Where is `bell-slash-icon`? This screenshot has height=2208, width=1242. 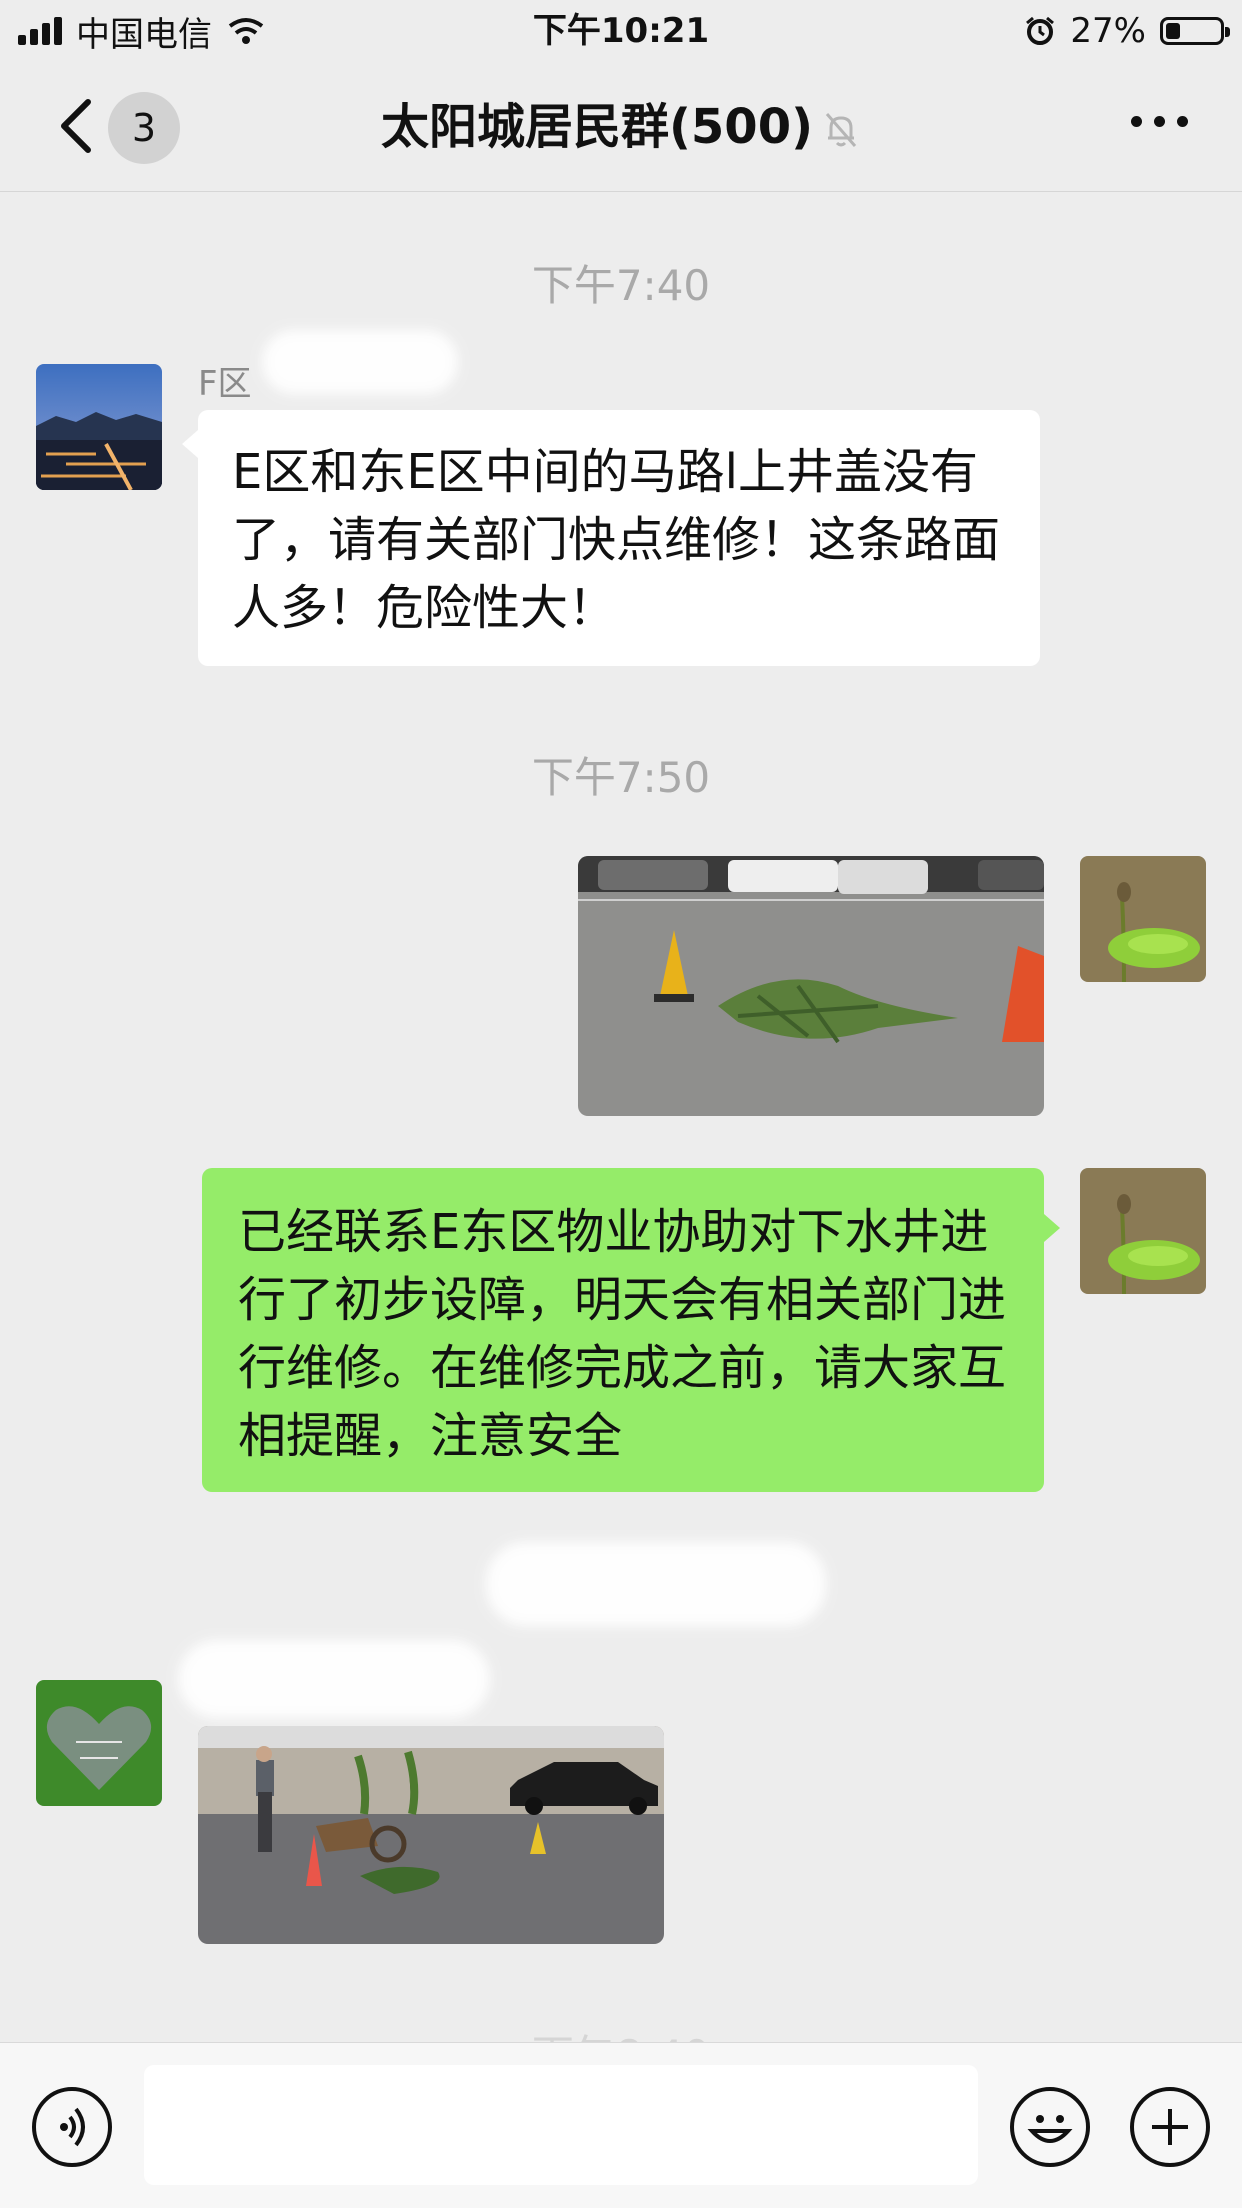
bell-slash-icon is located at coordinates (841, 130).